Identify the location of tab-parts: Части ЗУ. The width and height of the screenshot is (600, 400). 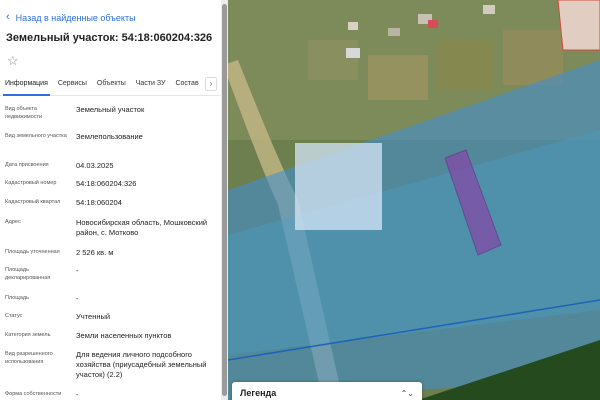
(151, 85).